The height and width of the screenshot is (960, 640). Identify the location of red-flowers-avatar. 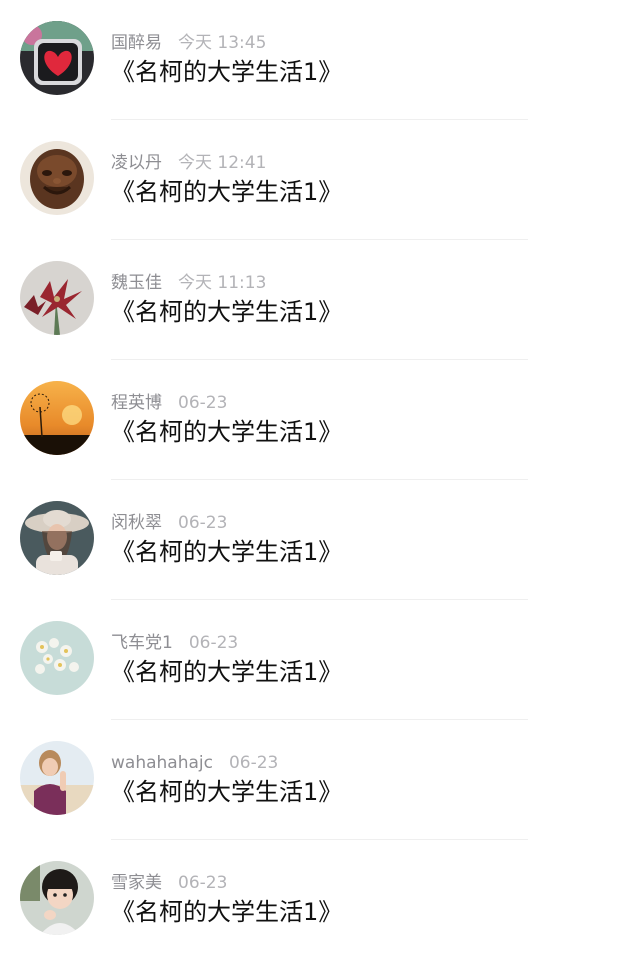
(57, 298).